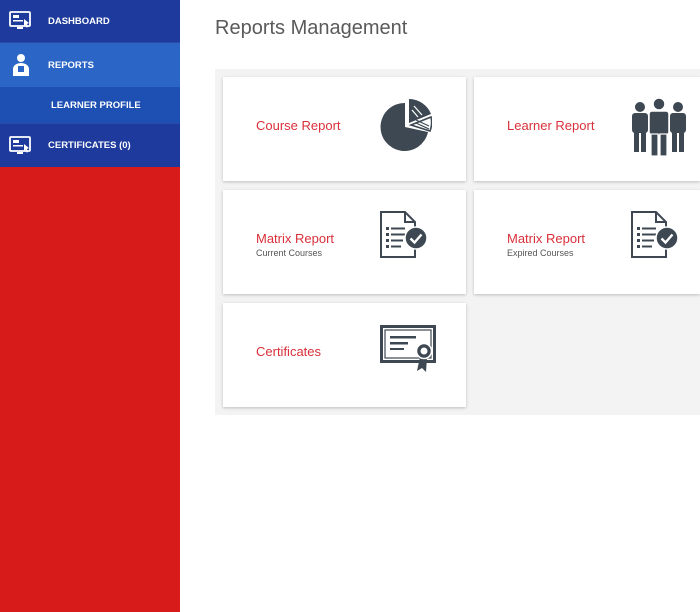 This screenshot has width=700, height=612. I want to click on sidebar-item-learner-profile: LEARNER PROFILE, so click(90, 105).